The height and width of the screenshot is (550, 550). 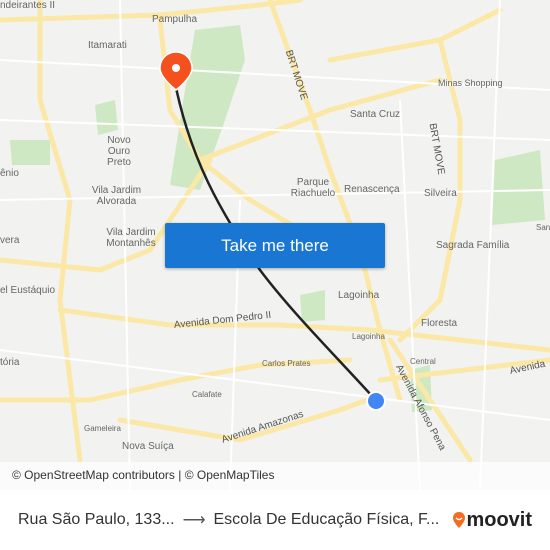 What do you see at coordinates (116, 196) in the screenshot?
I see `map-label: Vila Jardim Alvorada` at bounding box center [116, 196].